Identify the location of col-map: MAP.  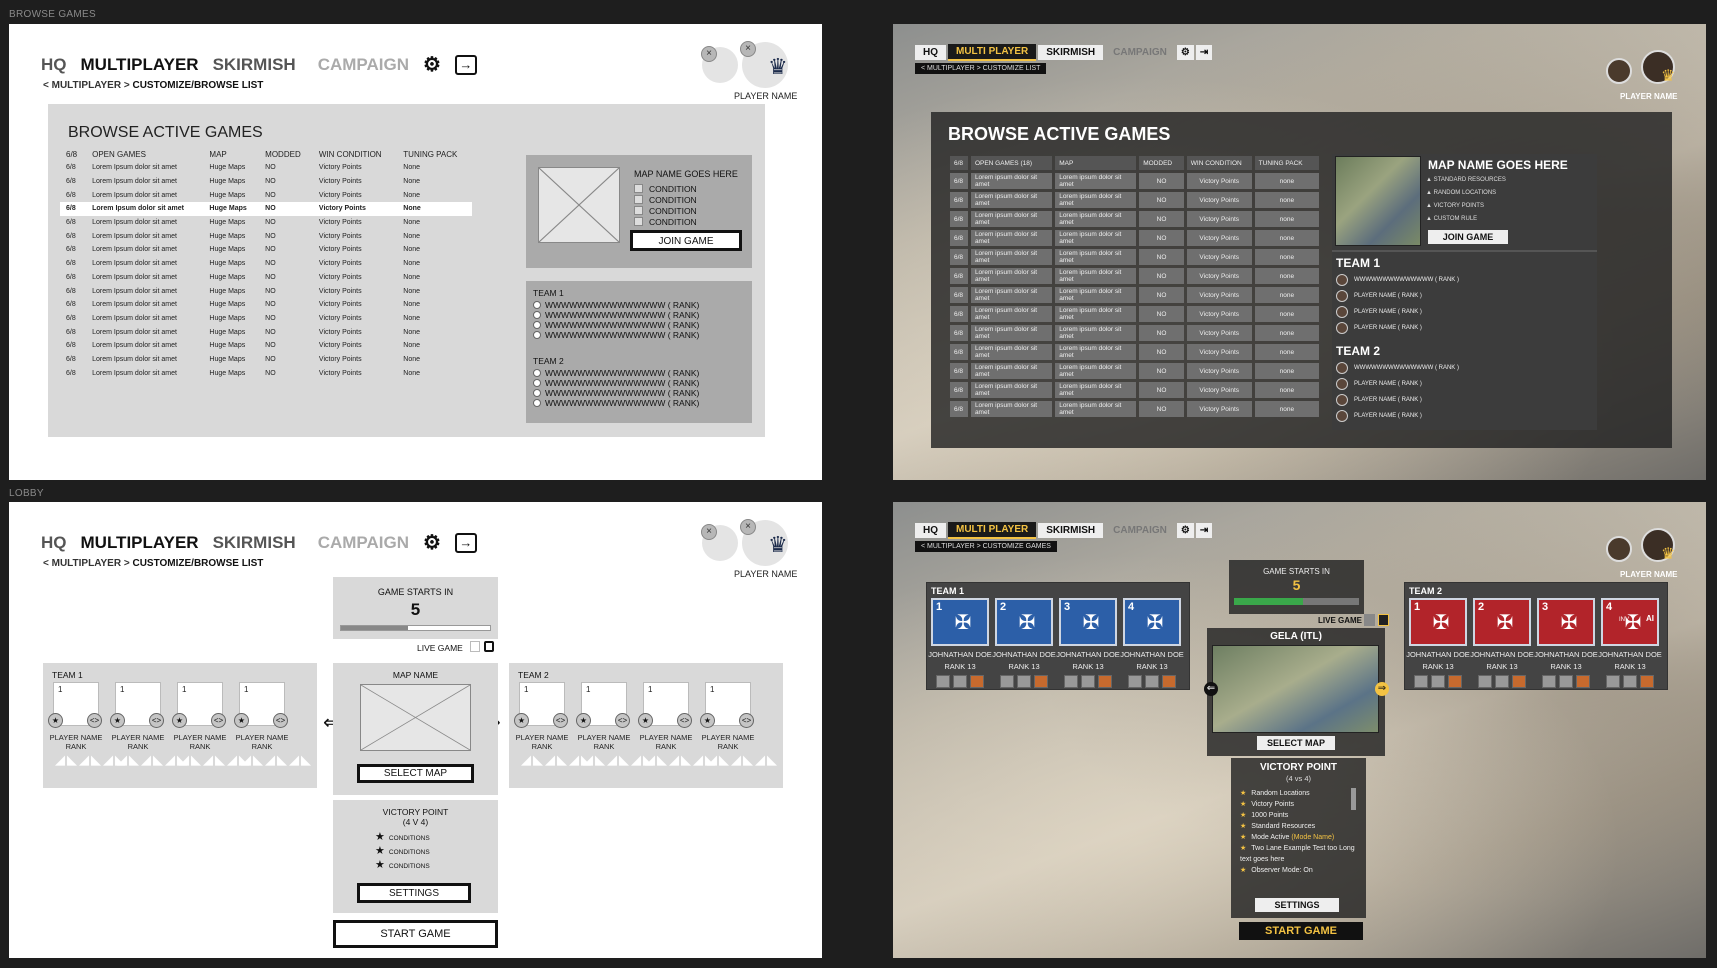
(231, 154).